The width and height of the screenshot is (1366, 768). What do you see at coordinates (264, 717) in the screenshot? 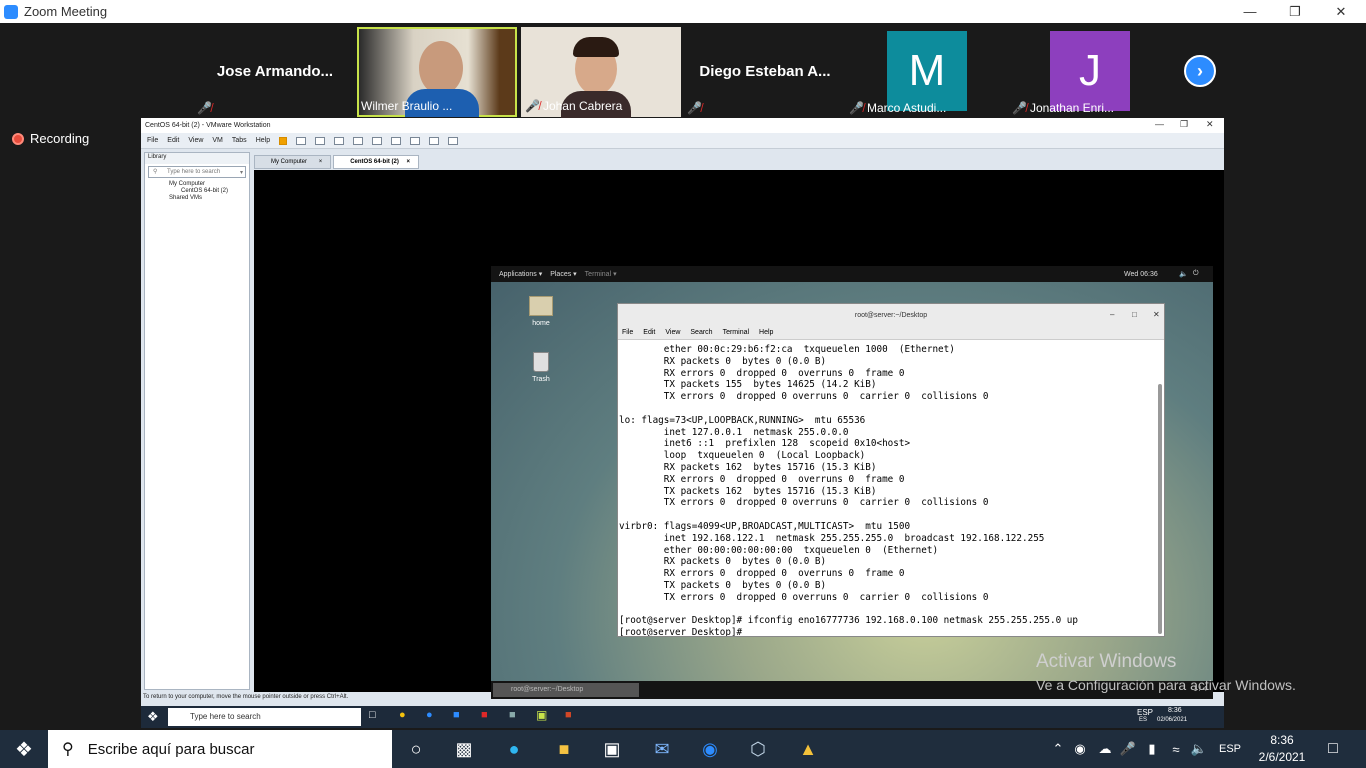
I see `remote-search-input: Type here to search` at bounding box center [264, 717].